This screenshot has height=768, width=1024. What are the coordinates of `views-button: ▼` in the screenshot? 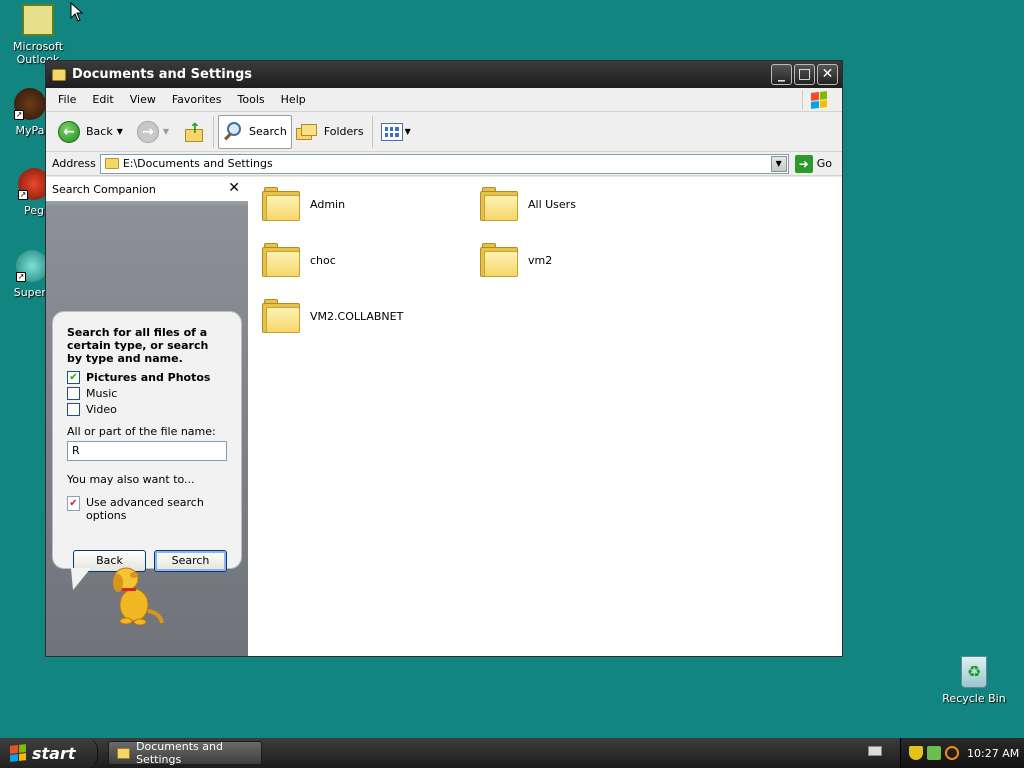 It's located at (399, 132).